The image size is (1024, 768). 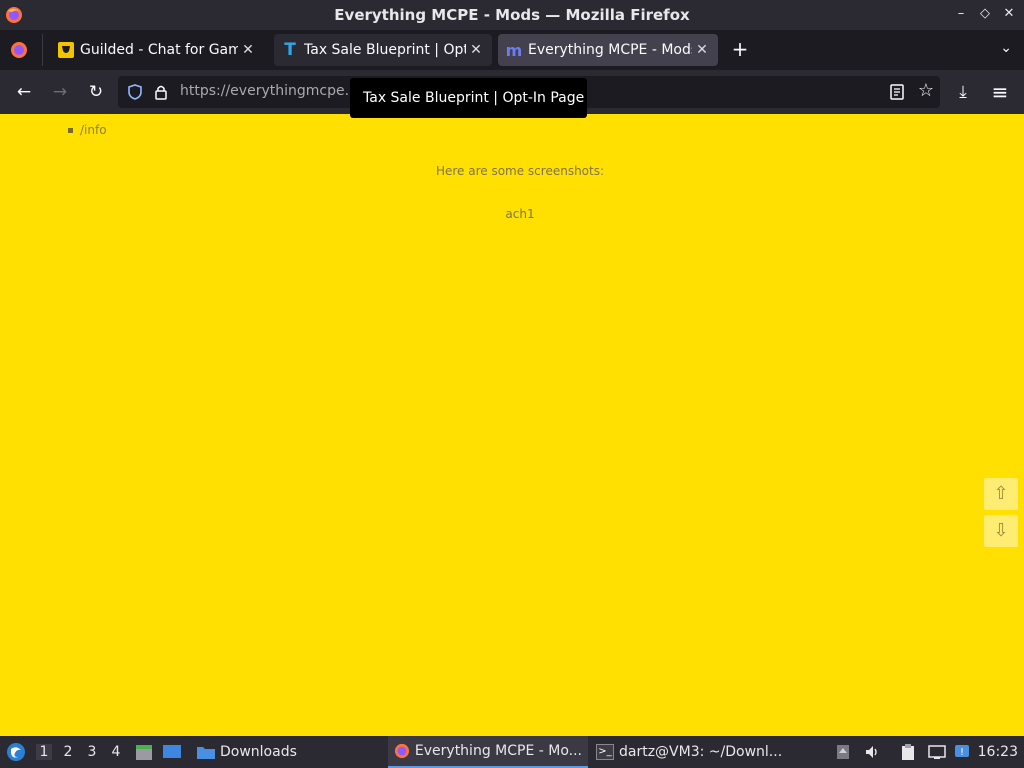 I want to click on back-button: ←, so click(x=24, y=92).